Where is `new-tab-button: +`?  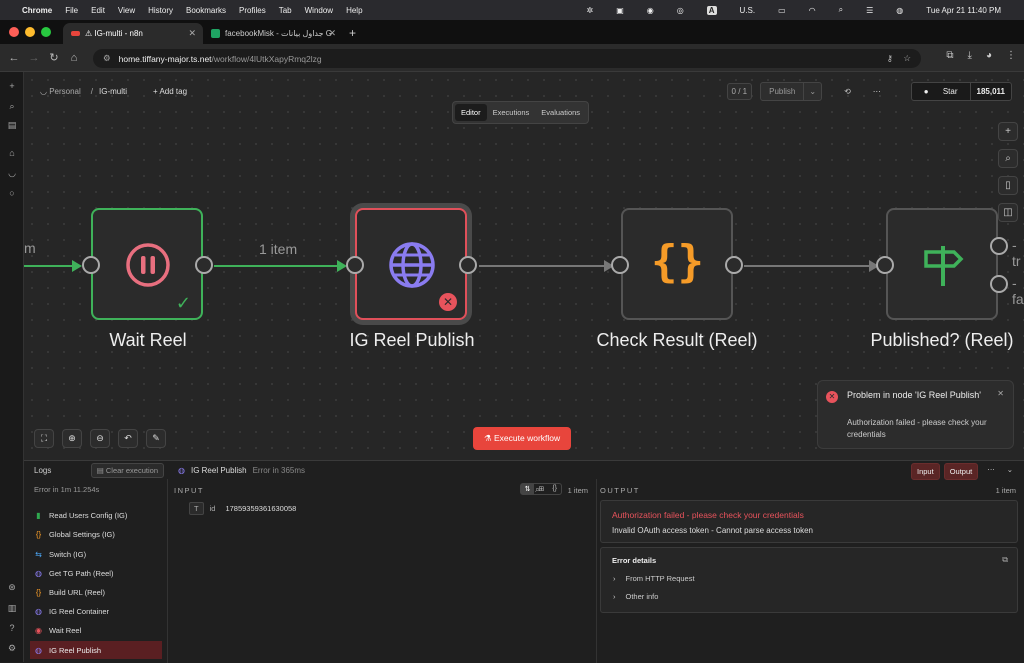
new-tab-button: + is located at coordinates (352, 33).